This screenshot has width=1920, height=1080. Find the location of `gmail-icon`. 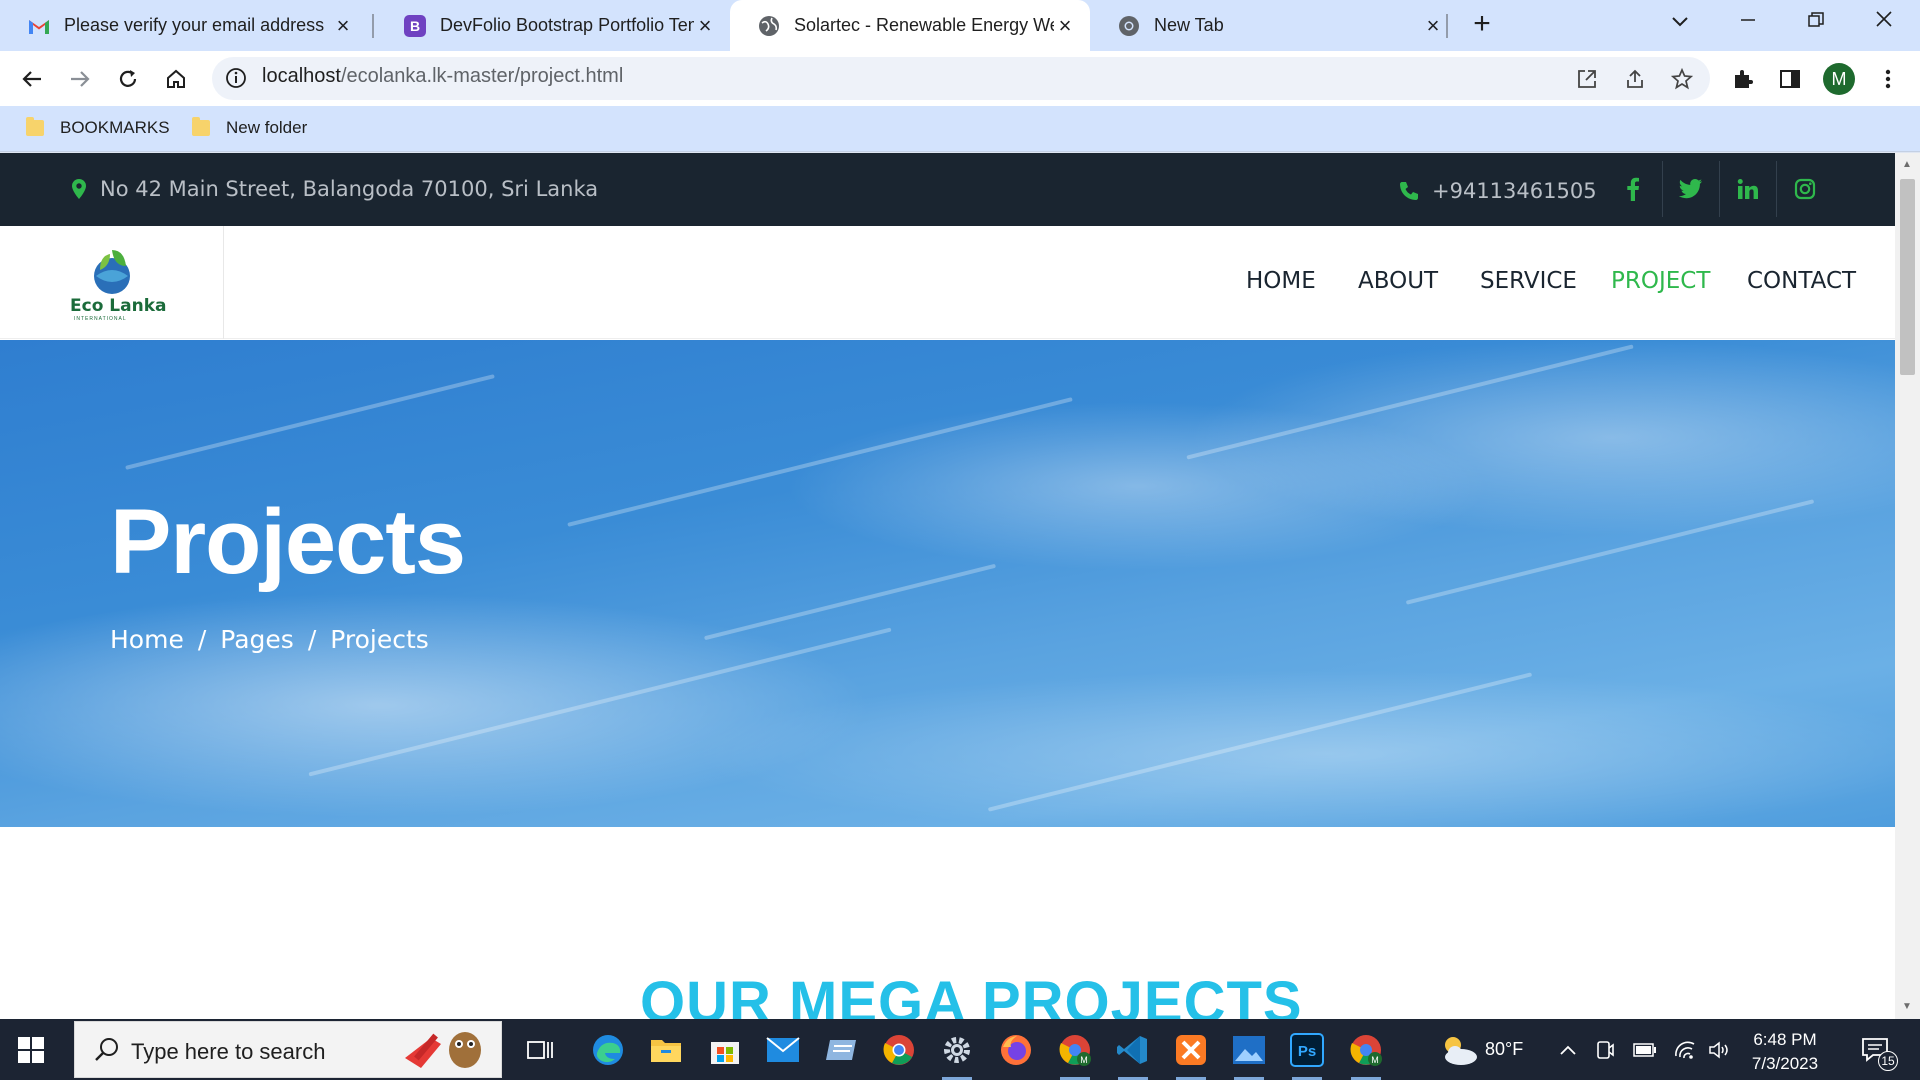

gmail-icon is located at coordinates (39, 26).